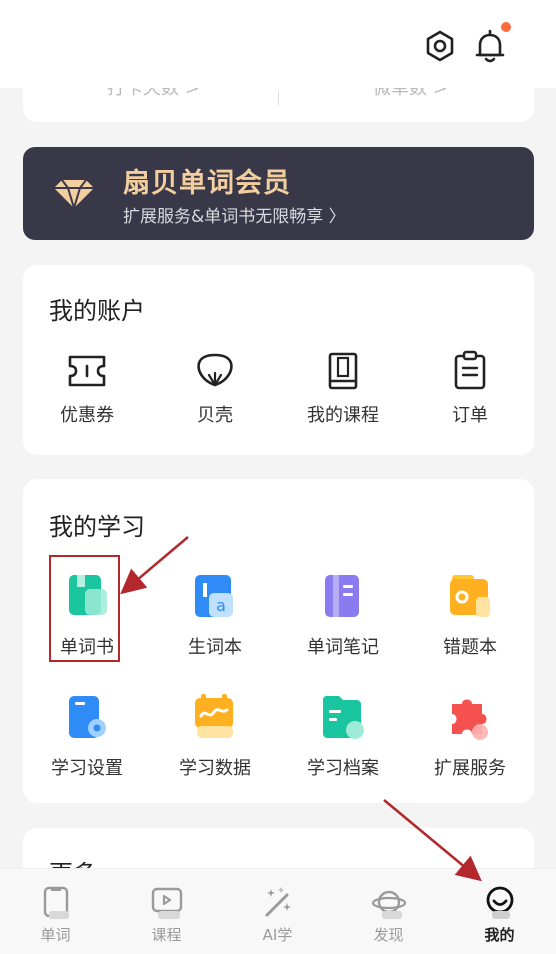 This screenshot has height=954, width=556. I want to click on smiley-icon, so click(500, 902).